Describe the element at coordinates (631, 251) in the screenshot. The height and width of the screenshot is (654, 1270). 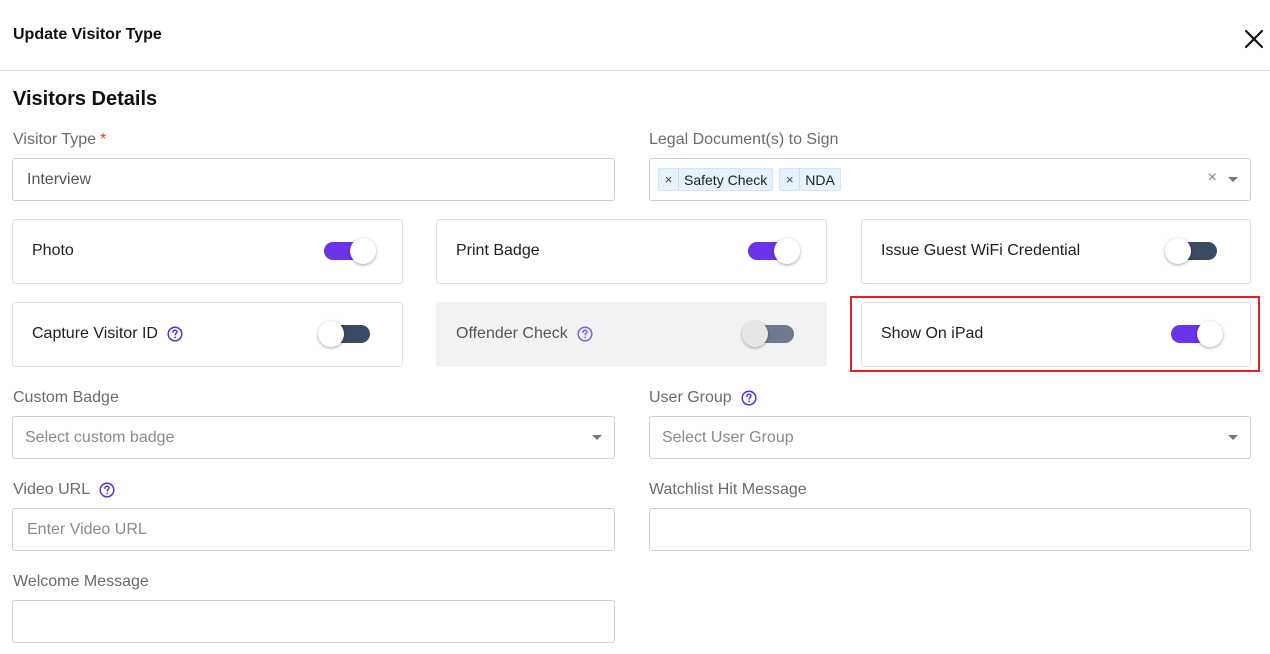
I see `print-badge-card: Print Badge` at that location.